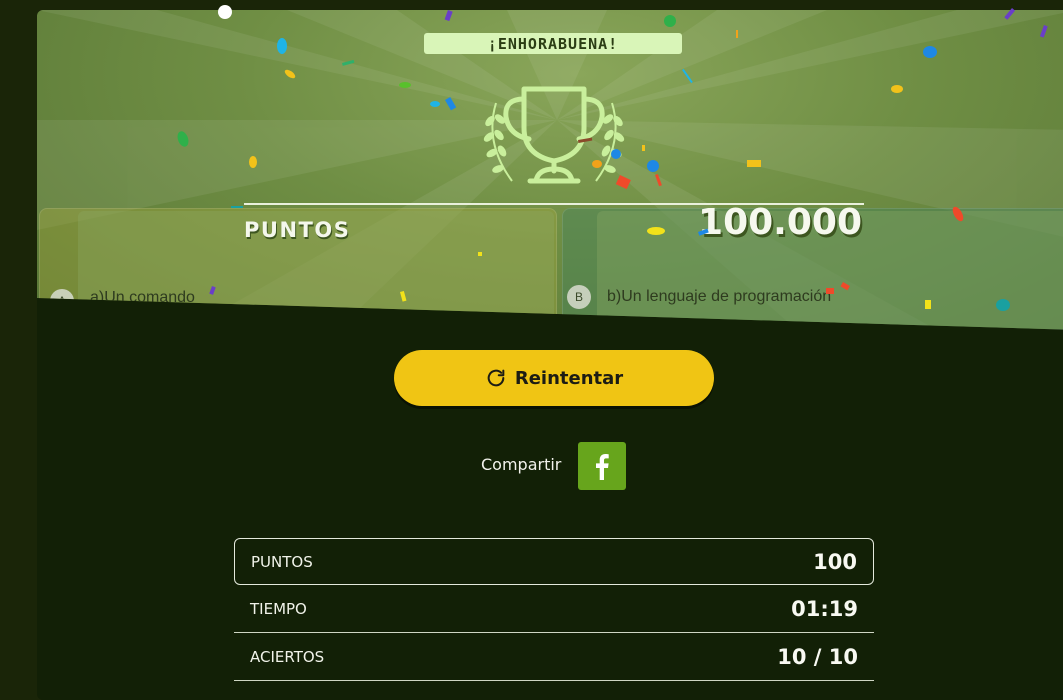  What do you see at coordinates (521, 464) in the screenshot?
I see `share-label: Compartir` at bounding box center [521, 464].